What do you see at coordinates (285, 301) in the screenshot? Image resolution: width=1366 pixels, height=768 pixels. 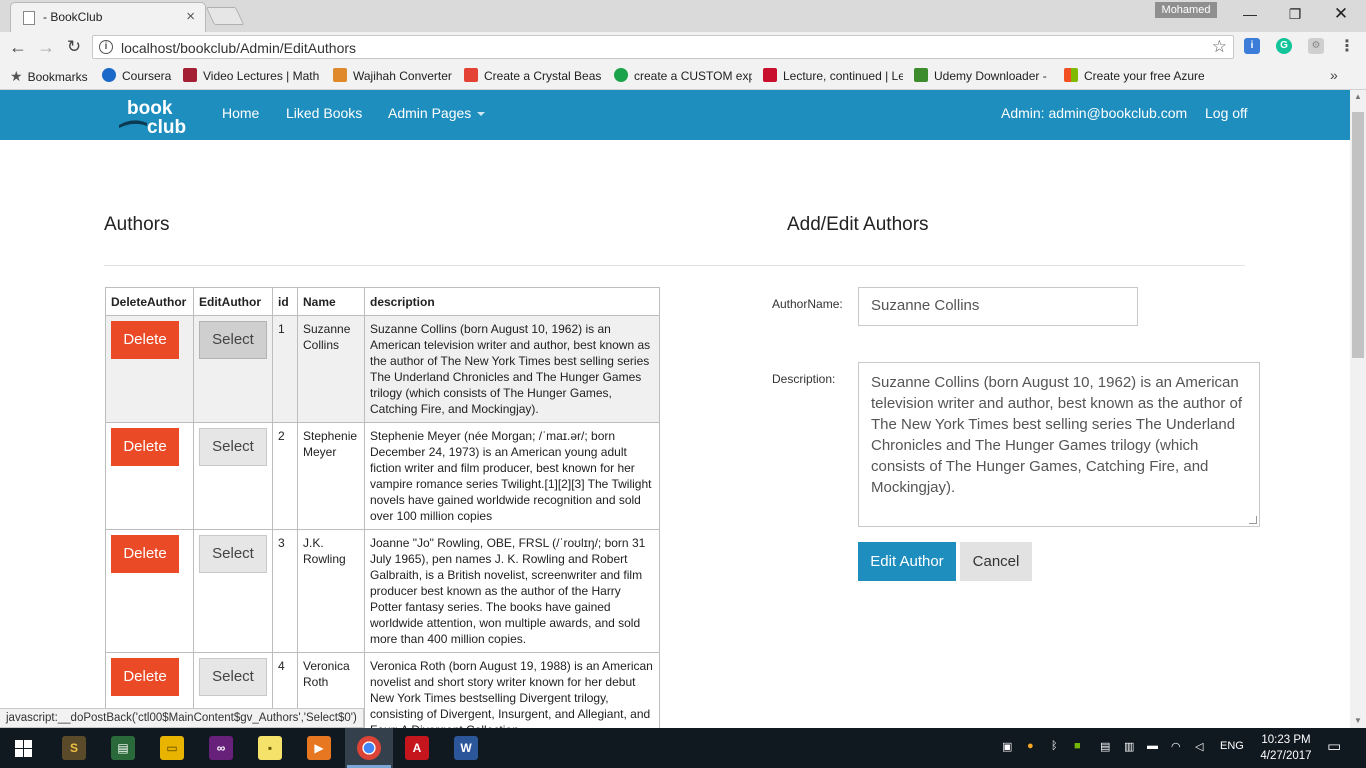 I see `column-header: id` at bounding box center [285, 301].